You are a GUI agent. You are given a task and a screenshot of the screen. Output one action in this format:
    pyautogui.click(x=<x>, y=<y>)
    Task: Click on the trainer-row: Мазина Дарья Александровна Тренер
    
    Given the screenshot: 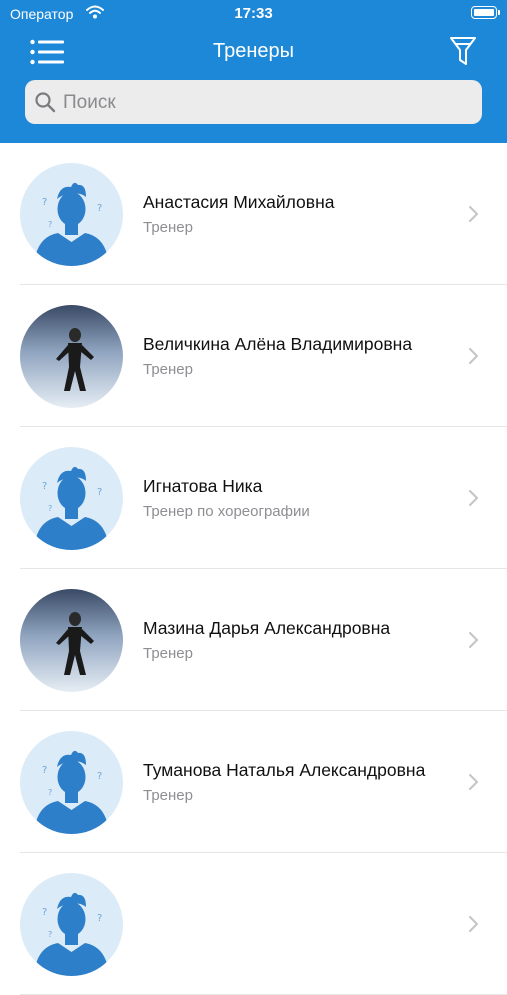 What is the action you would take?
    pyautogui.click(x=253, y=640)
    